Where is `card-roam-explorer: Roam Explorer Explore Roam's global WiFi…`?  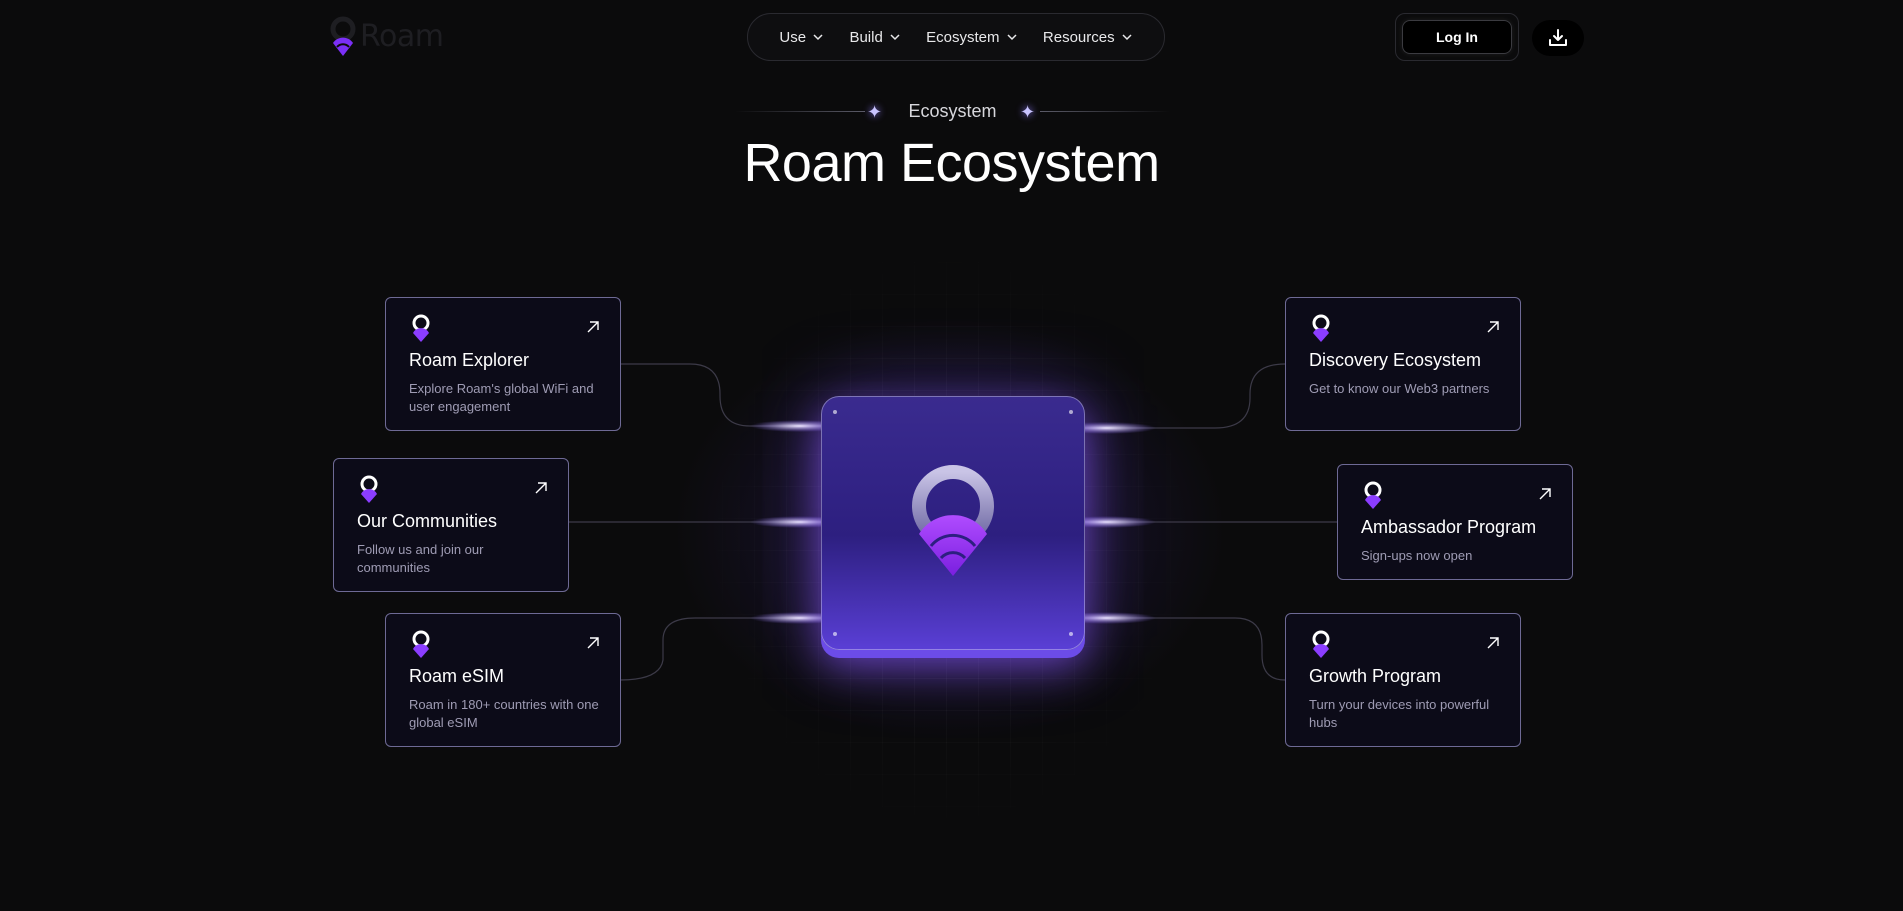 card-roam-explorer: Roam Explorer Explore Roam's global WiFi… is located at coordinates (503, 364).